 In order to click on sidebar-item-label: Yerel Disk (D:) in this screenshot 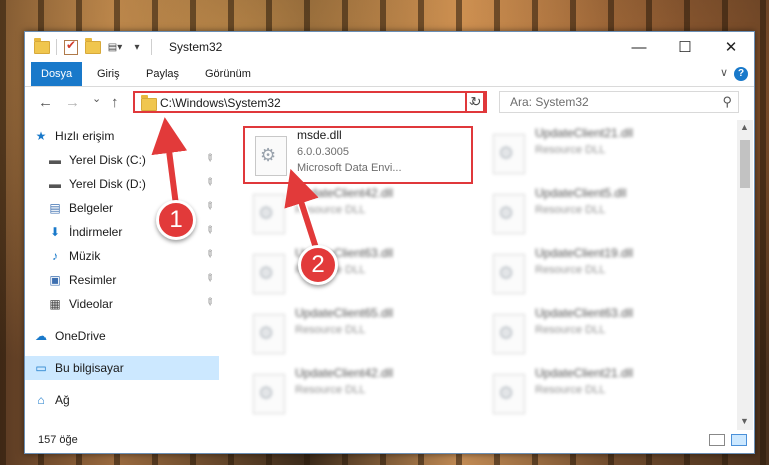, I will do `click(107, 184)`.